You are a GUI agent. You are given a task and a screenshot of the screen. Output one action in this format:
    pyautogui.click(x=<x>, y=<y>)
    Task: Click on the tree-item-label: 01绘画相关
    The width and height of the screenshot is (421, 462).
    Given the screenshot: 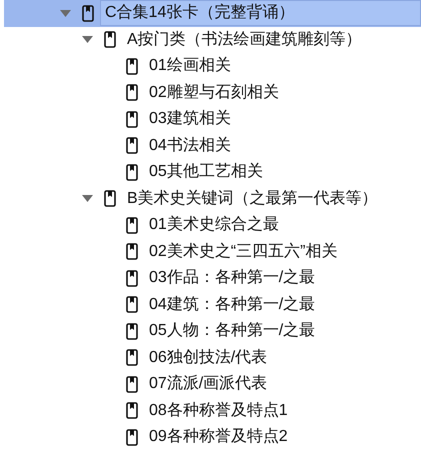 What is the action you would take?
    pyautogui.click(x=190, y=66)
    